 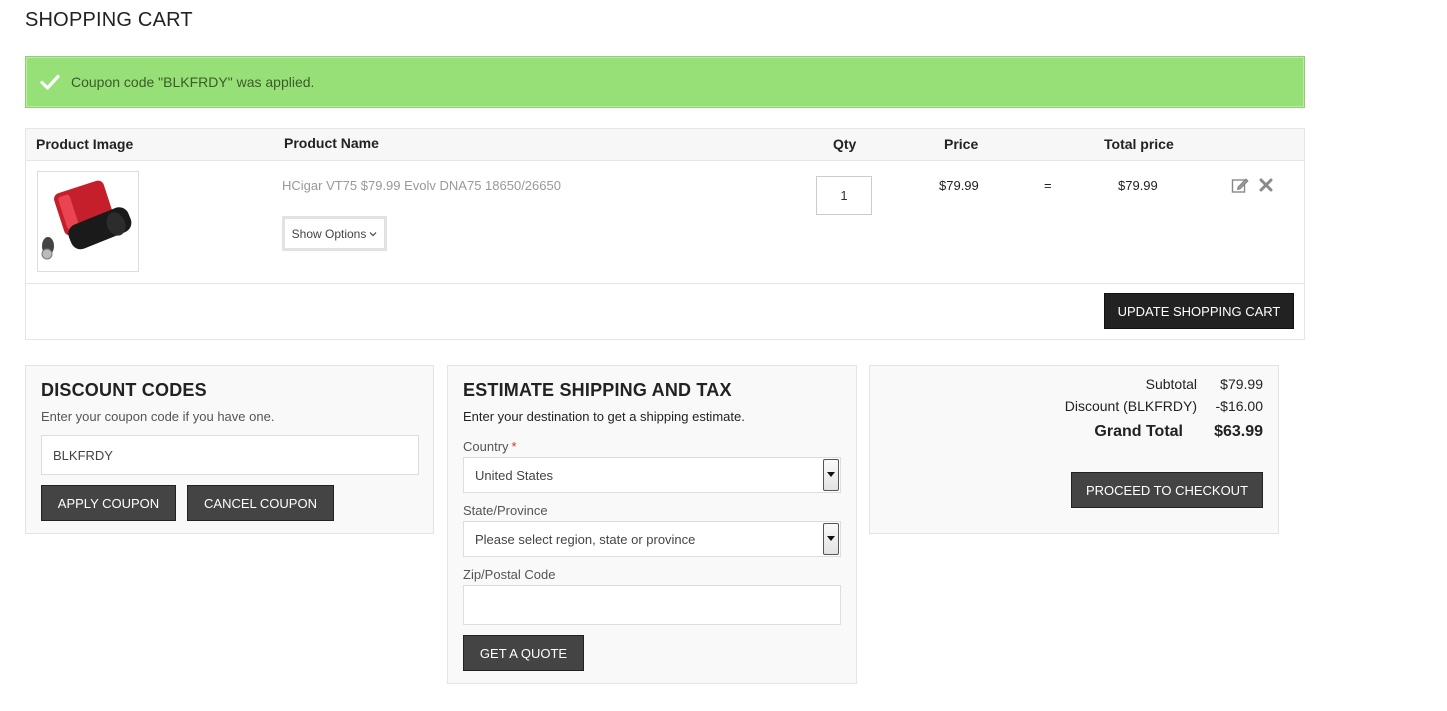 What do you see at coordinates (158, 416) in the screenshot?
I see `discount-subtitle: Enter your coupon code if you have one.` at bounding box center [158, 416].